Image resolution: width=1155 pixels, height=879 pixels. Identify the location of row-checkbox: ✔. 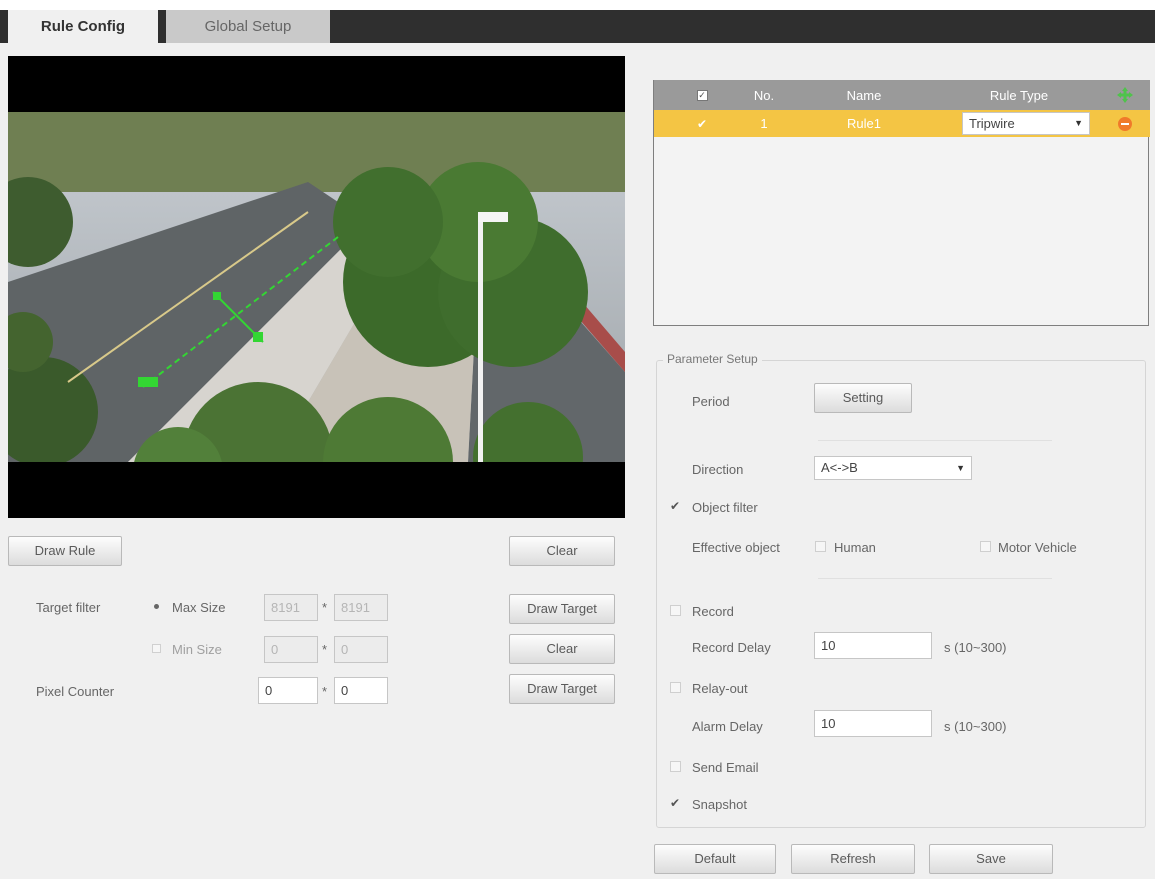
(702, 123).